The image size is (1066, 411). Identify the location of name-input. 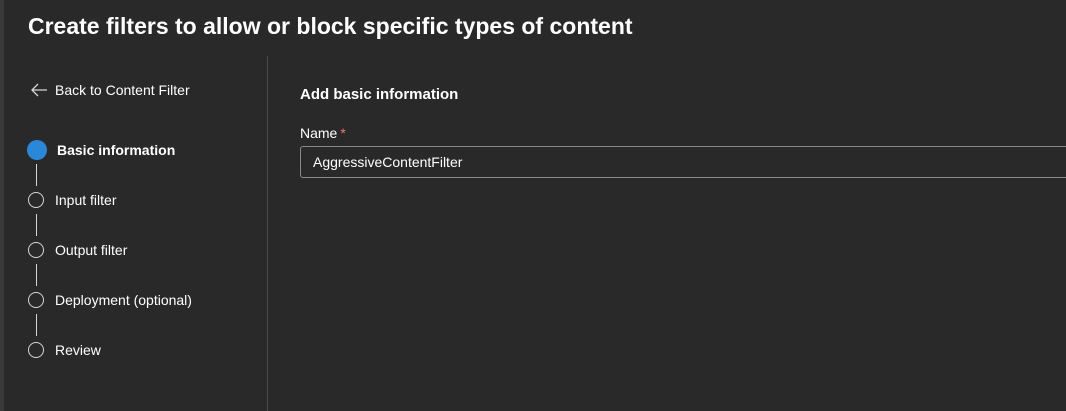
(683, 162).